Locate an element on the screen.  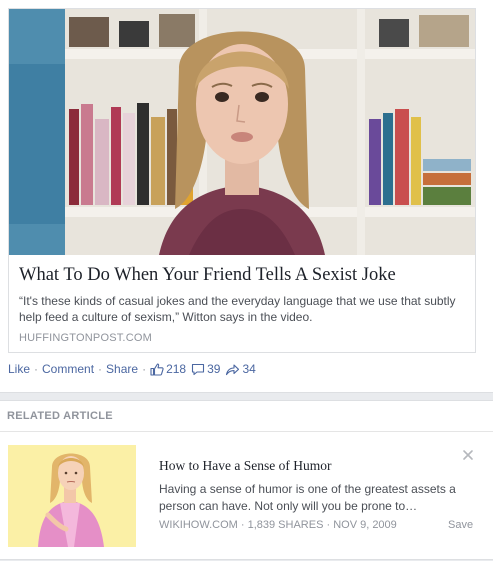
share-link: Share is located at coordinates (122, 369).